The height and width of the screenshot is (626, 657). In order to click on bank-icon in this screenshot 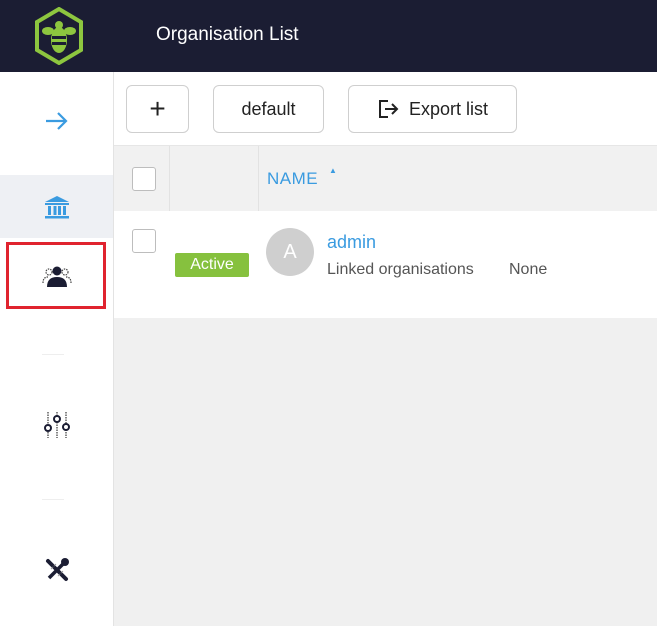, I will do `click(56, 206)`.